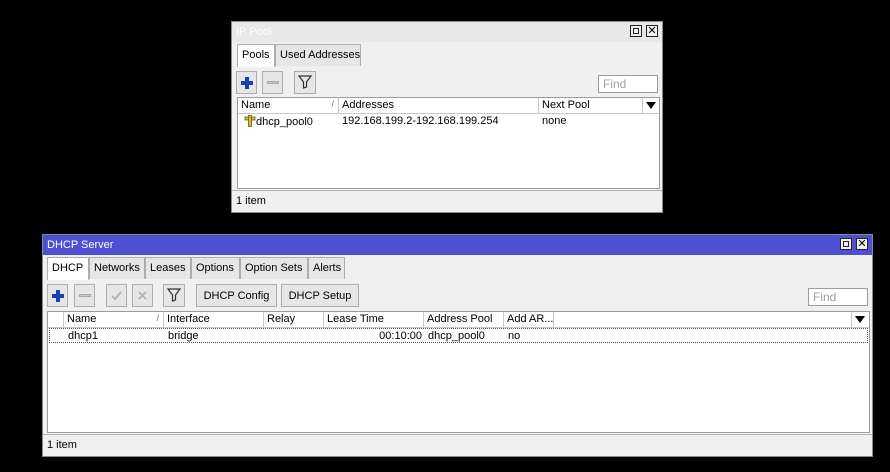  Describe the element at coordinates (554, 121) in the screenshot. I see `cell-next-pool: none` at that location.